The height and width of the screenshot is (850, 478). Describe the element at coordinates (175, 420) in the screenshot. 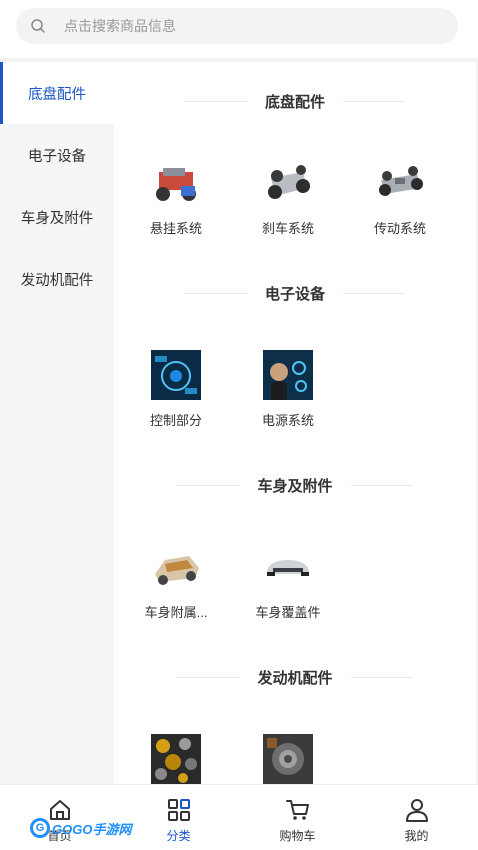

I see `category-label: 控制部分` at that location.